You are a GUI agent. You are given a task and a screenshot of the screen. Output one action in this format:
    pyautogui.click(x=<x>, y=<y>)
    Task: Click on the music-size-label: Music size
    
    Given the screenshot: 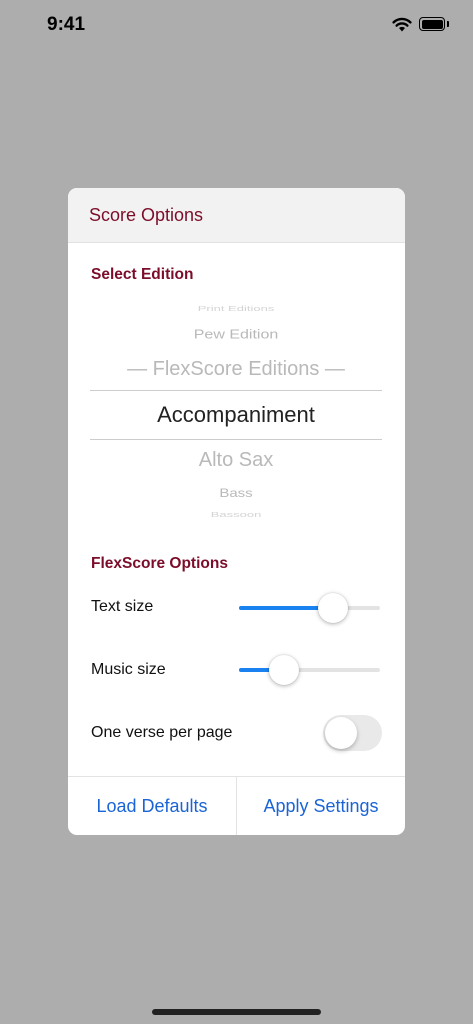 What is the action you would take?
    pyautogui.click(x=128, y=669)
    